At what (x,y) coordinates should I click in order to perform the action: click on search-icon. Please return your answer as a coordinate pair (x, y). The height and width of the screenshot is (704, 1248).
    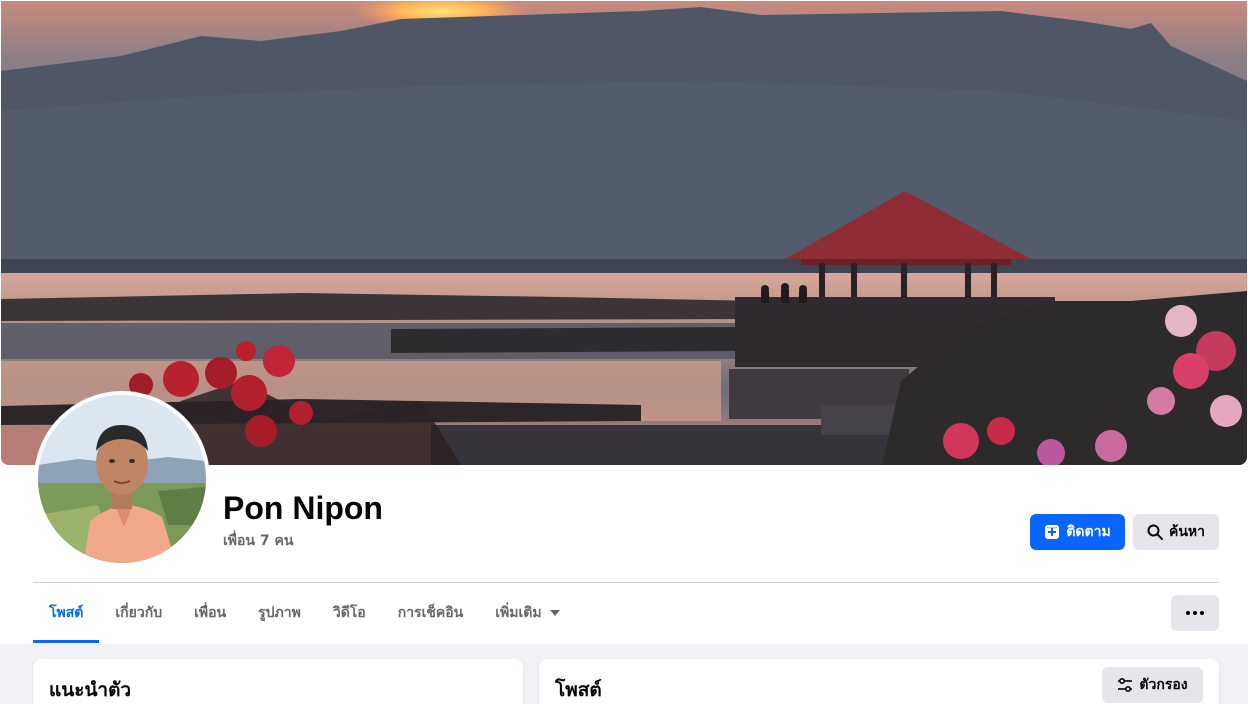
    Looking at the image, I should click on (1155, 532).